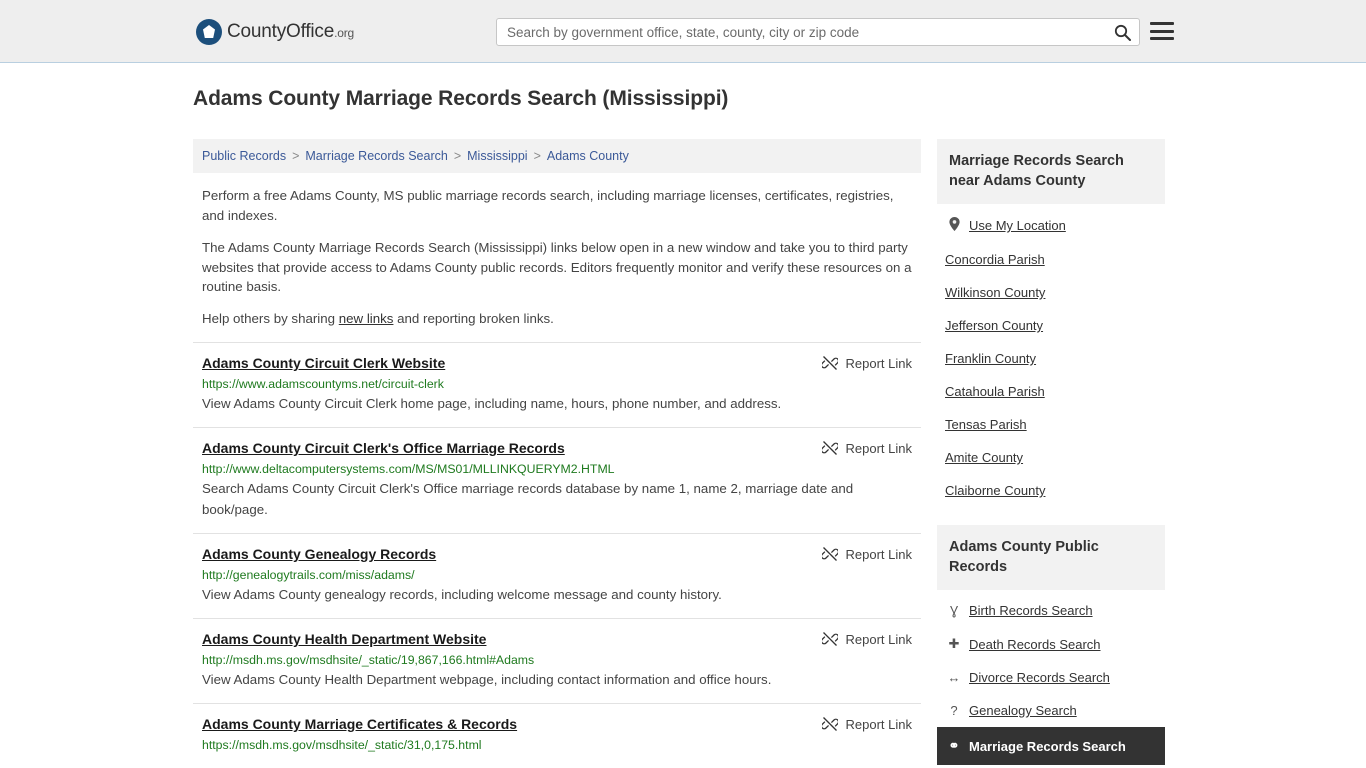 The width and height of the screenshot is (1366, 768). Describe the element at coordinates (1051, 490) in the screenshot. I see `sidebar-item-claiborne-county: Claiborne County` at that location.